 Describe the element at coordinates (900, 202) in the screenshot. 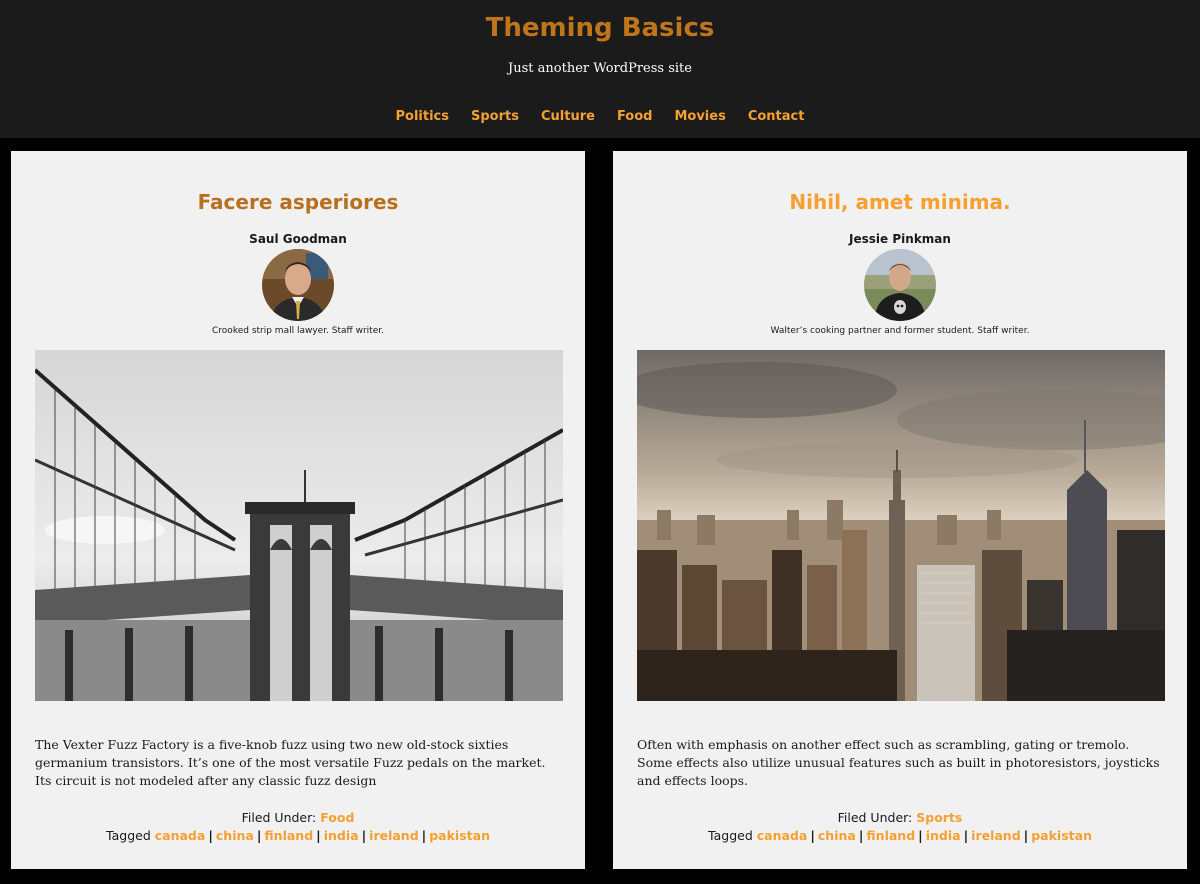

I see `post-title: Nihil, amet minima.` at that location.